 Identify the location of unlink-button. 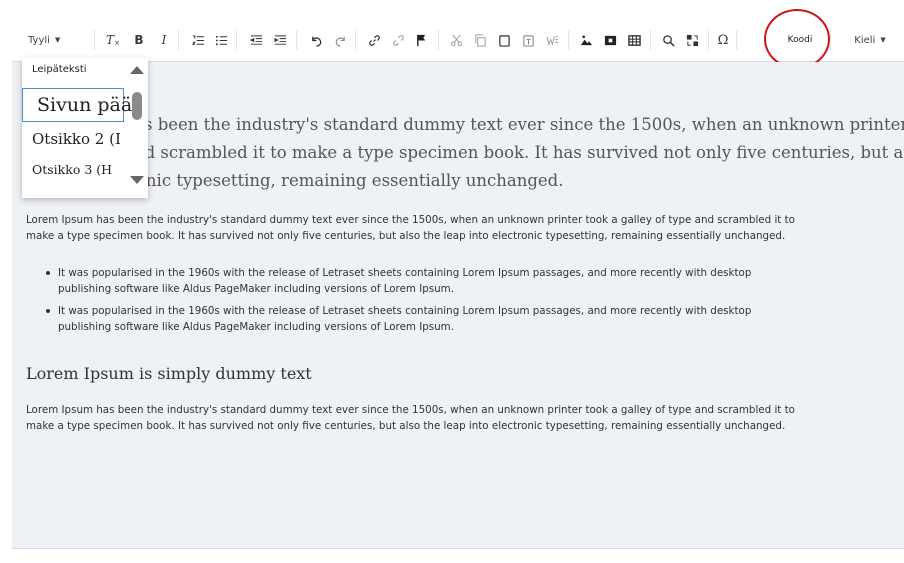
(398, 40).